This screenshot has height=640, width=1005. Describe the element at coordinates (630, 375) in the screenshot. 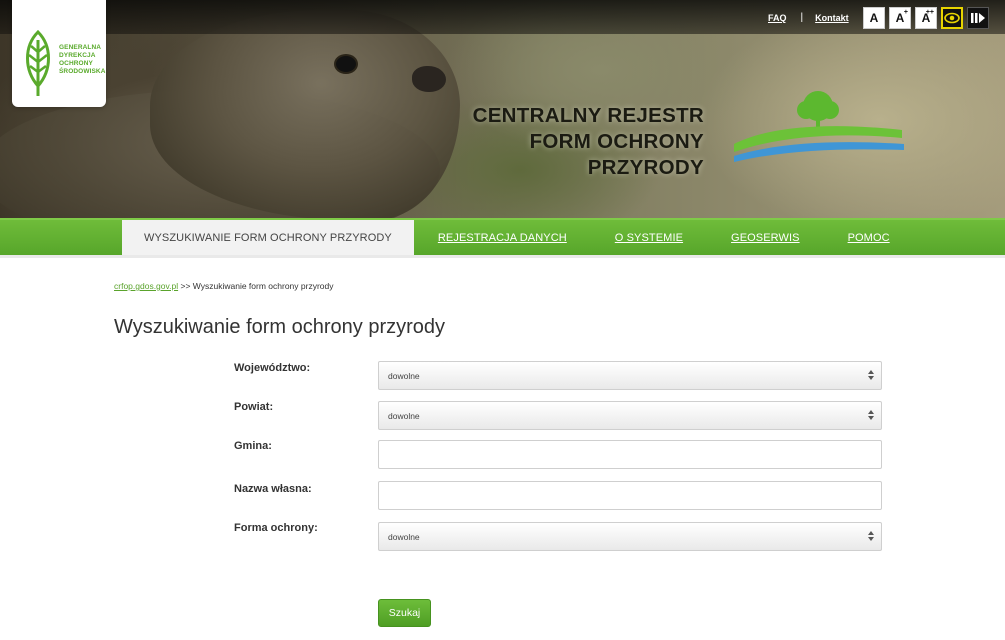

I see `wojewodztwo-select: dowolne` at that location.